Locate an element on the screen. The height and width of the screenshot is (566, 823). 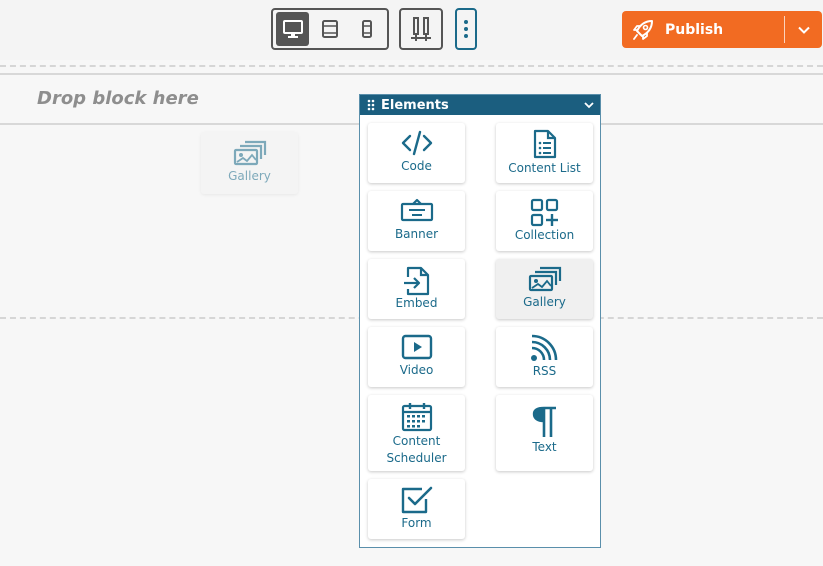
drag-grip-icon is located at coordinates (371, 105).